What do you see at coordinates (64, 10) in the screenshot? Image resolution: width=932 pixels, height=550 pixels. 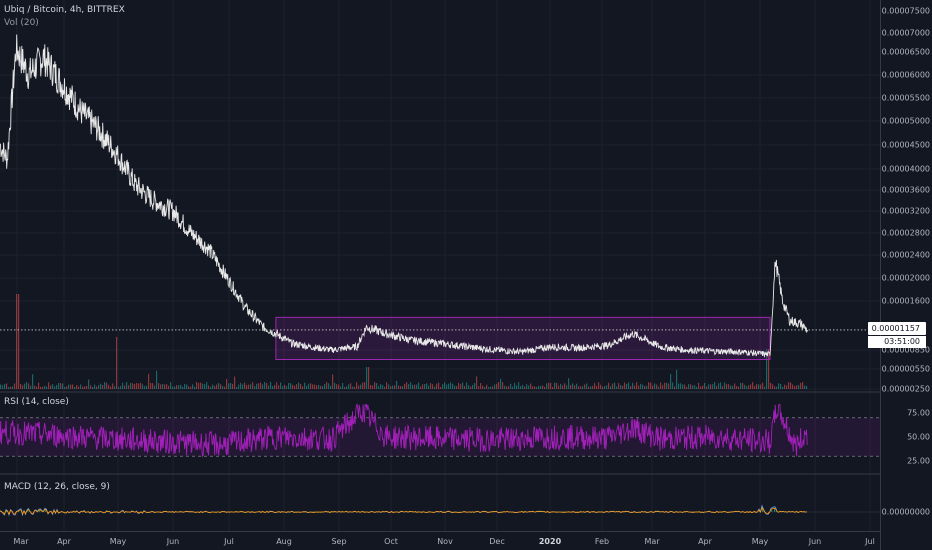 I see `symbol-legend: Ubiq / Bitcoin, 4h, BITTREX` at bounding box center [64, 10].